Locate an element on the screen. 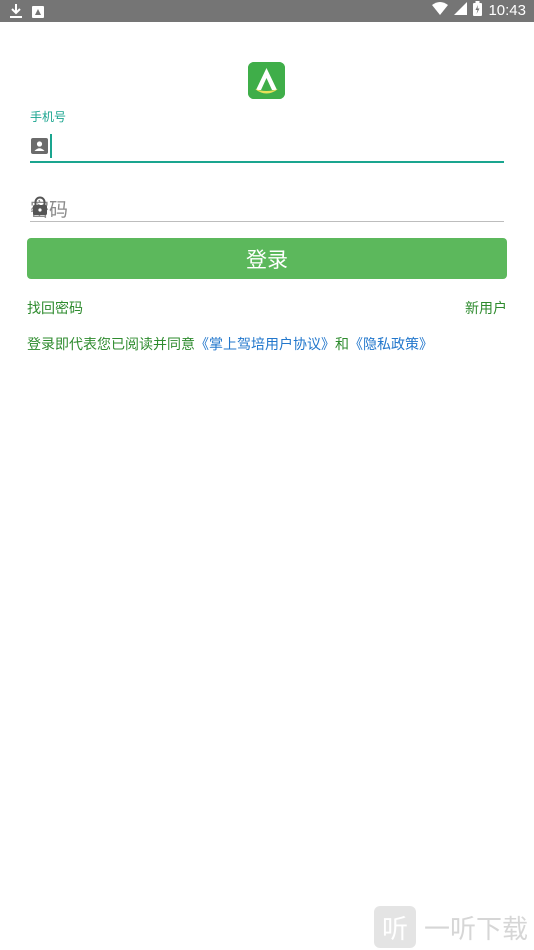 Image resolution: width=534 pixels, height=950 pixels. signal-icon is located at coordinates (461, 10).